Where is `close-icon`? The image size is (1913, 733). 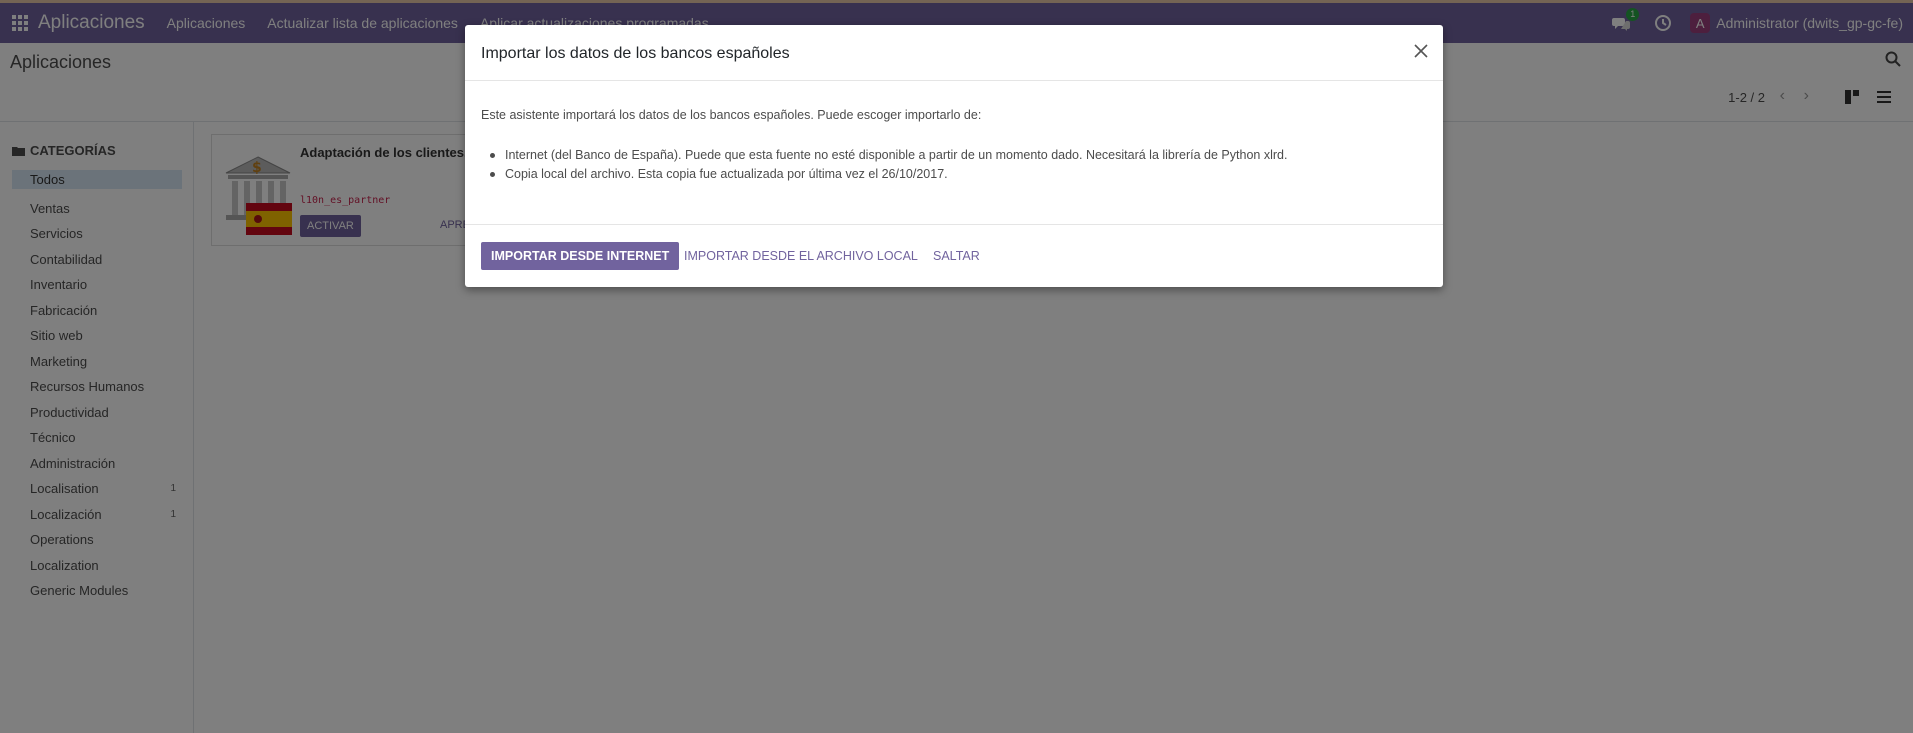 close-icon is located at coordinates (1421, 51).